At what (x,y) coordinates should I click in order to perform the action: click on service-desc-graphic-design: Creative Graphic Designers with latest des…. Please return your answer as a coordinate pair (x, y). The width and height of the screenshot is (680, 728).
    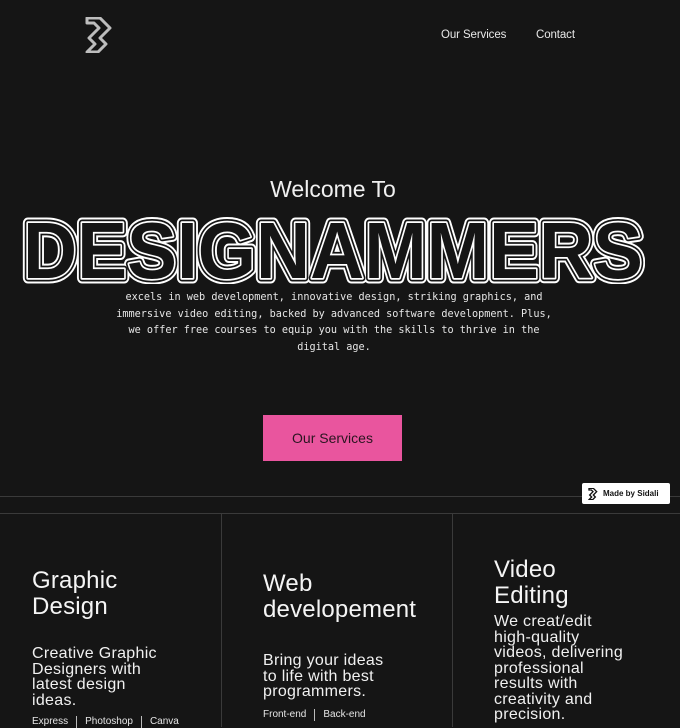
    Looking at the image, I should click on (94, 677).